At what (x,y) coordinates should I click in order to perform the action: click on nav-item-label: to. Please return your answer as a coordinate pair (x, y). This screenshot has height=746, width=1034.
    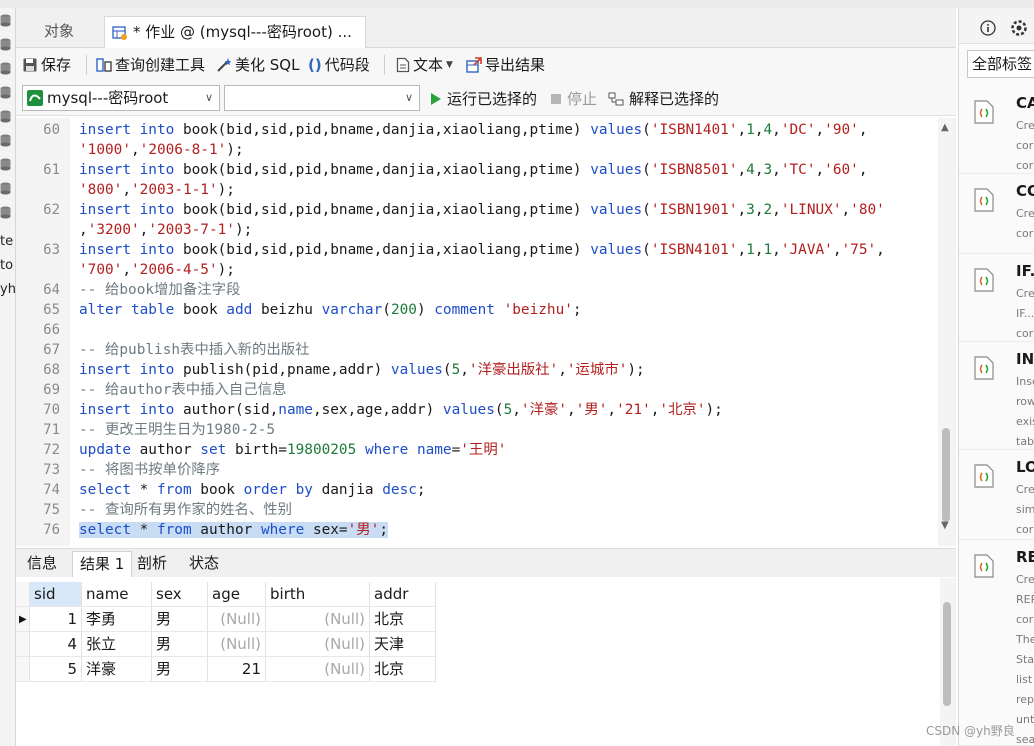
    Looking at the image, I should click on (6, 265).